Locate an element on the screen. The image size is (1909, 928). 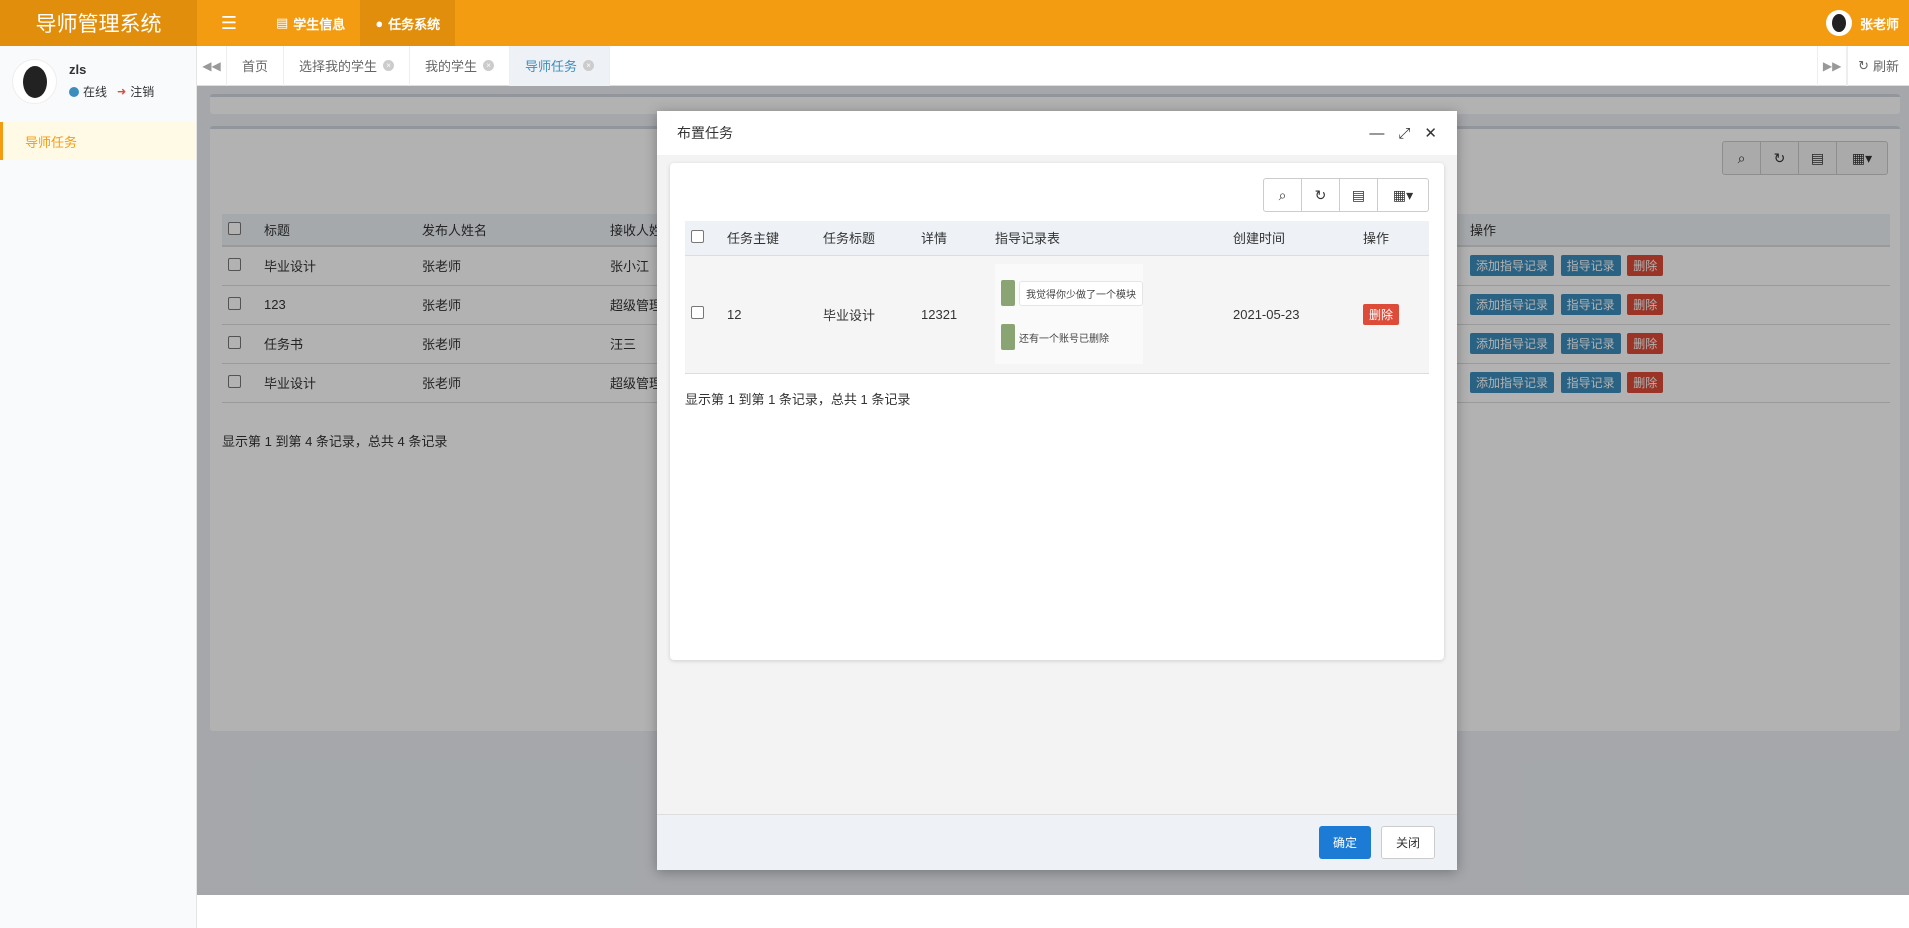
delete-button: 删除 is located at coordinates (1381, 314).